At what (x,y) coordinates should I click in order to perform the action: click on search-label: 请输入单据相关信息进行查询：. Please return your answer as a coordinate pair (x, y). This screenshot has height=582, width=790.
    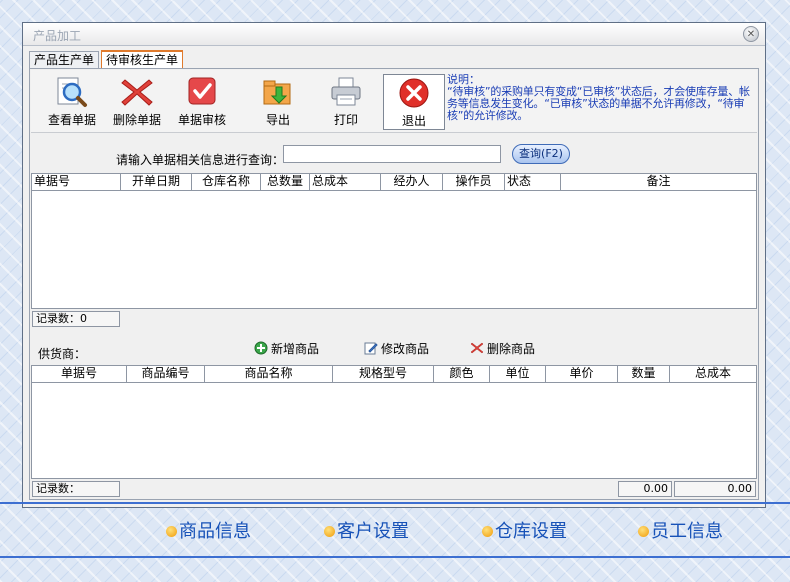
    Looking at the image, I should click on (200, 160).